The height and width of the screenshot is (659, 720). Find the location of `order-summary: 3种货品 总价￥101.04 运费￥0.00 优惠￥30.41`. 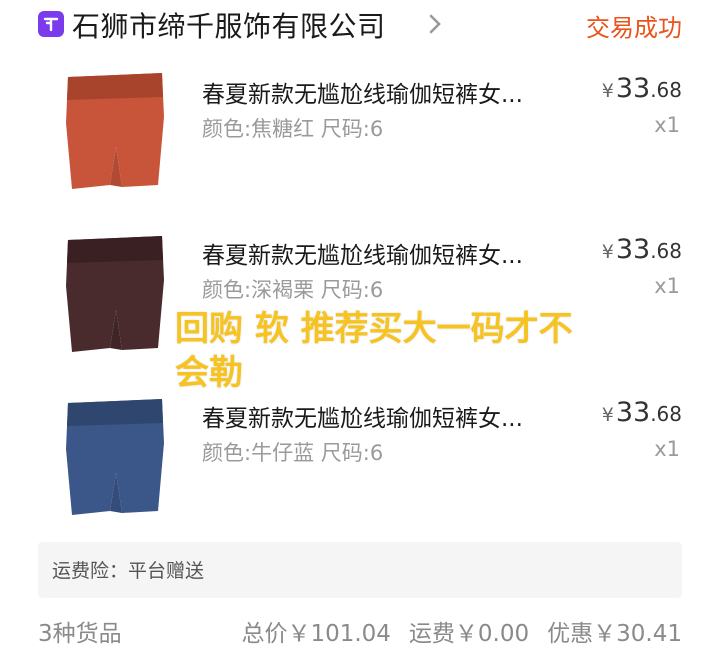

order-summary: 3种货品 总价￥101.04 运费￥0.00 优惠￥30.41 is located at coordinates (360, 630).